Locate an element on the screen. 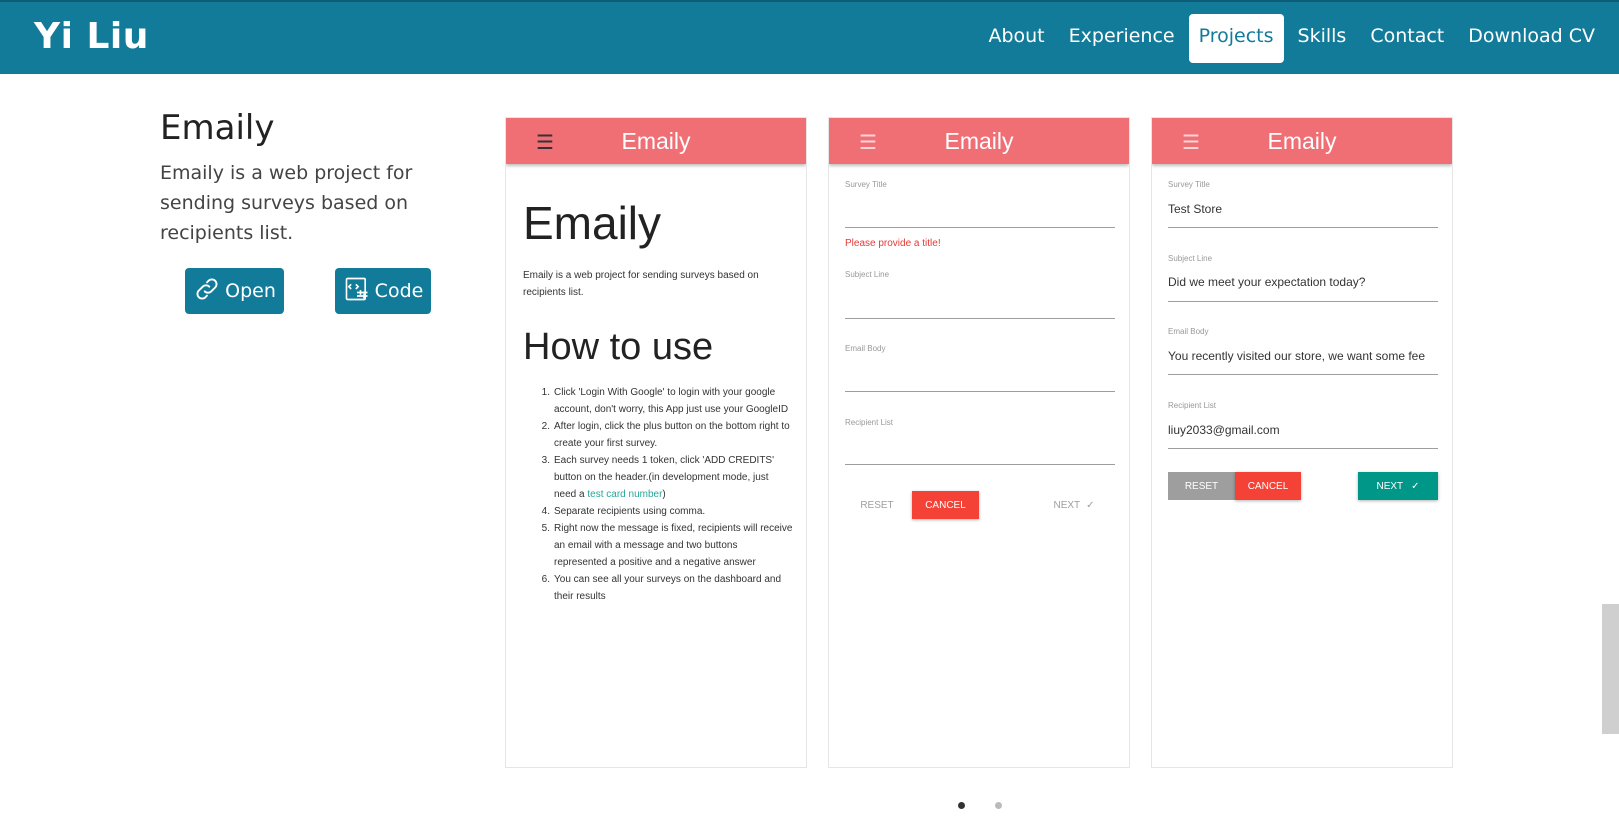 The width and height of the screenshot is (1619, 840). nav-contact: Contact is located at coordinates (1407, 38).